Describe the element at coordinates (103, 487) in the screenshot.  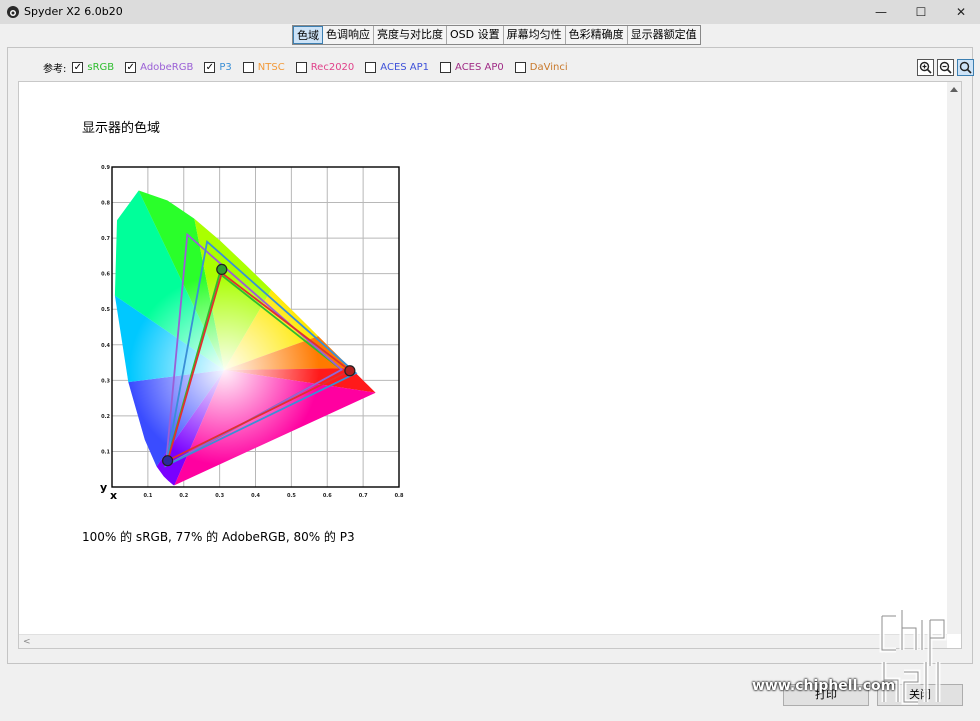
I see `y-axis-label: y` at that location.